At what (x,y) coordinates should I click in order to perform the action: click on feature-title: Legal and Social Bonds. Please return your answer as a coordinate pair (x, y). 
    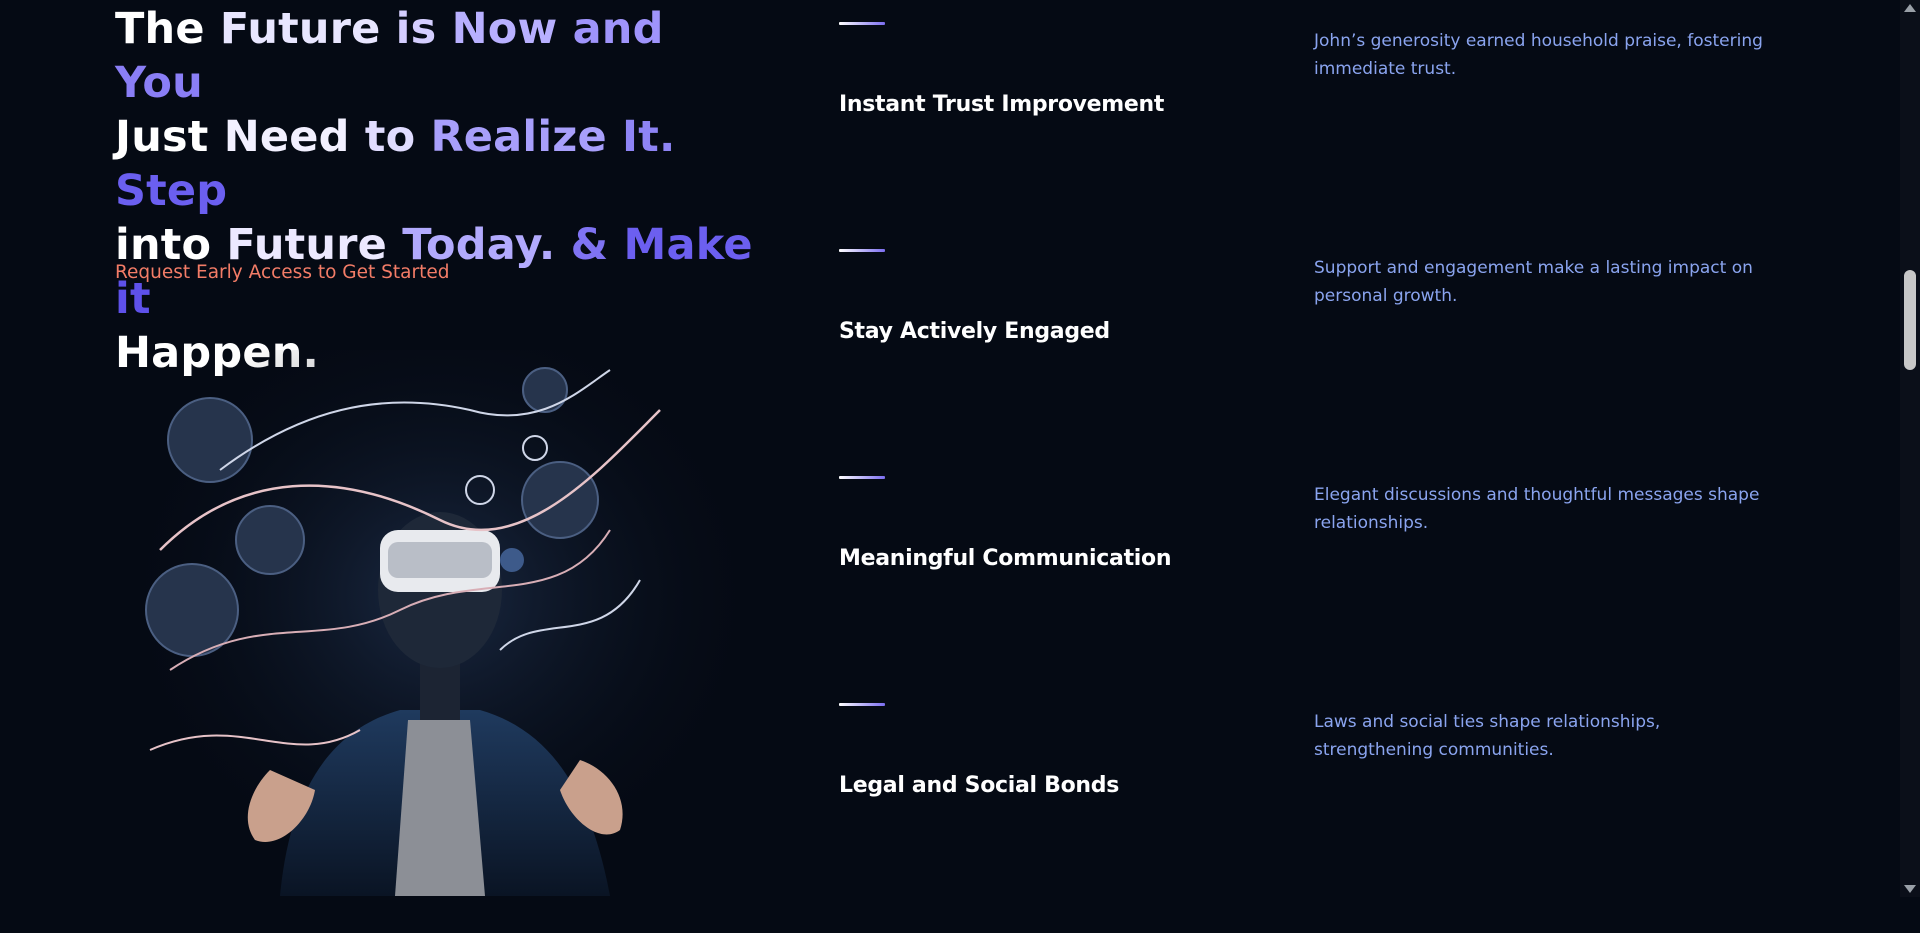
    Looking at the image, I should click on (979, 785).